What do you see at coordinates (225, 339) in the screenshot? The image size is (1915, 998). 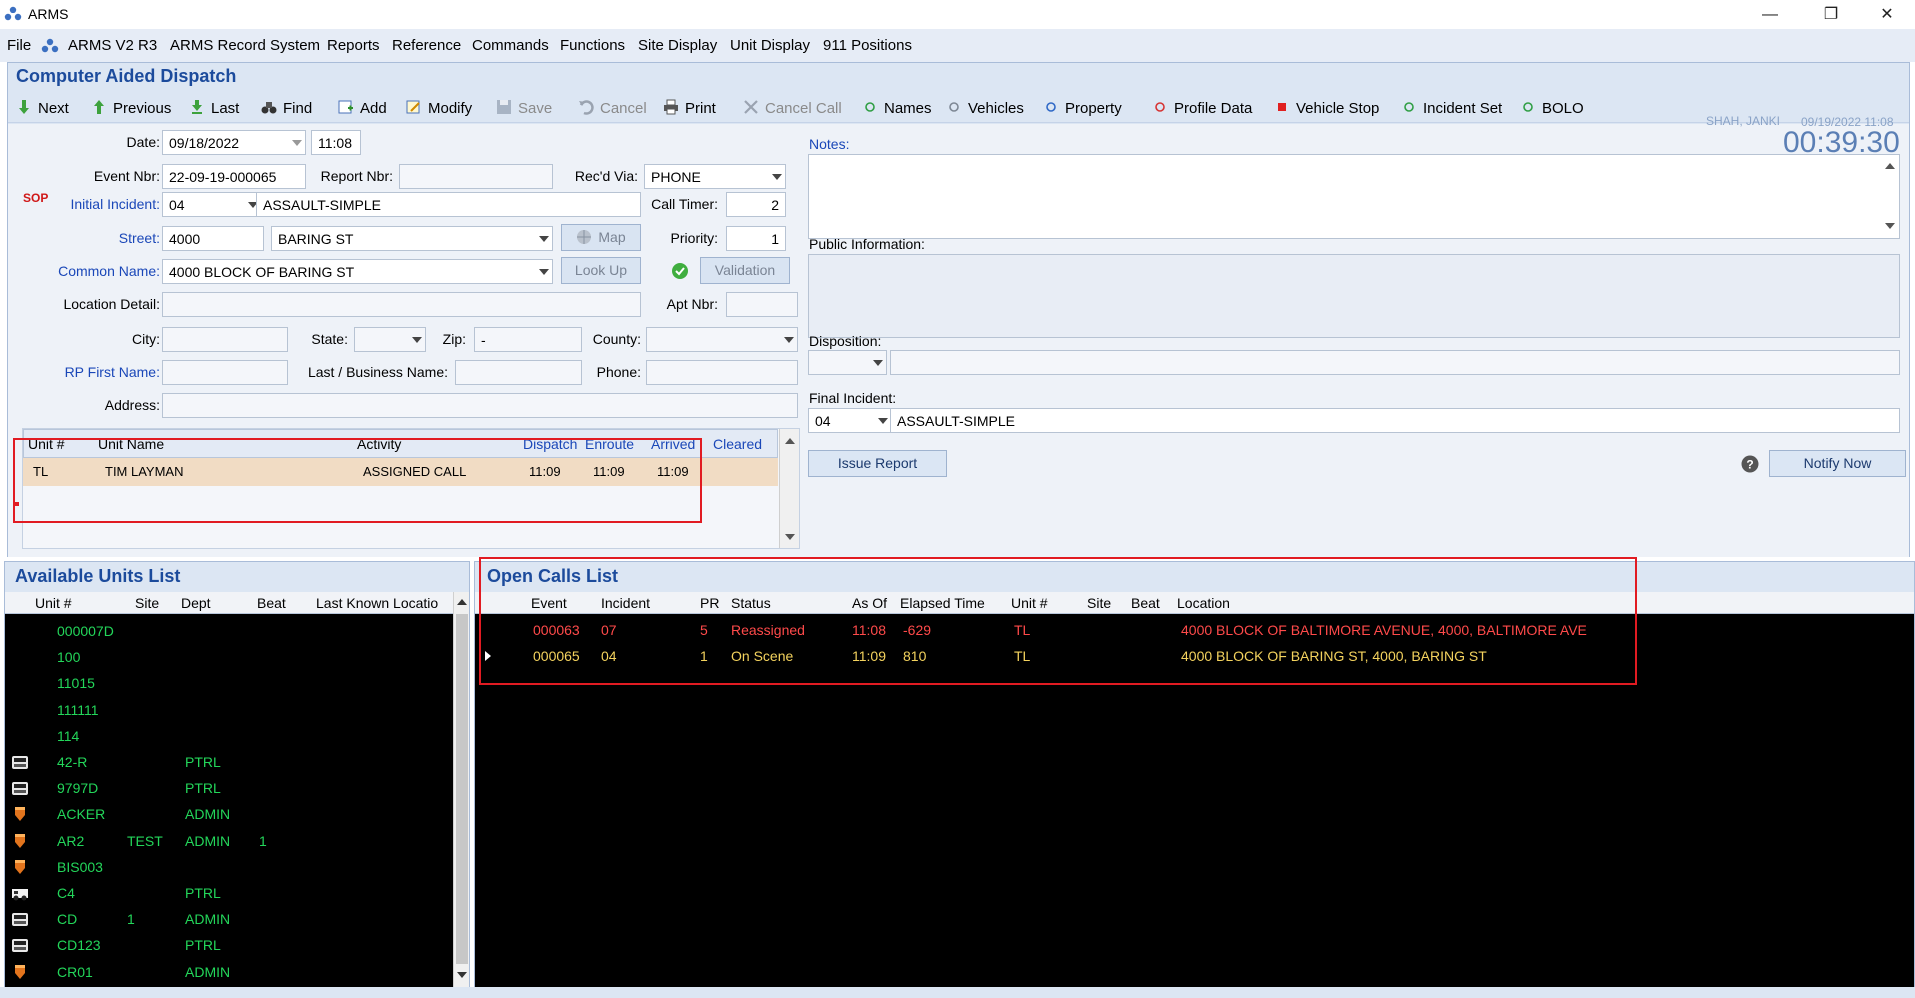 I see `city-field` at bounding box center [225, 339].